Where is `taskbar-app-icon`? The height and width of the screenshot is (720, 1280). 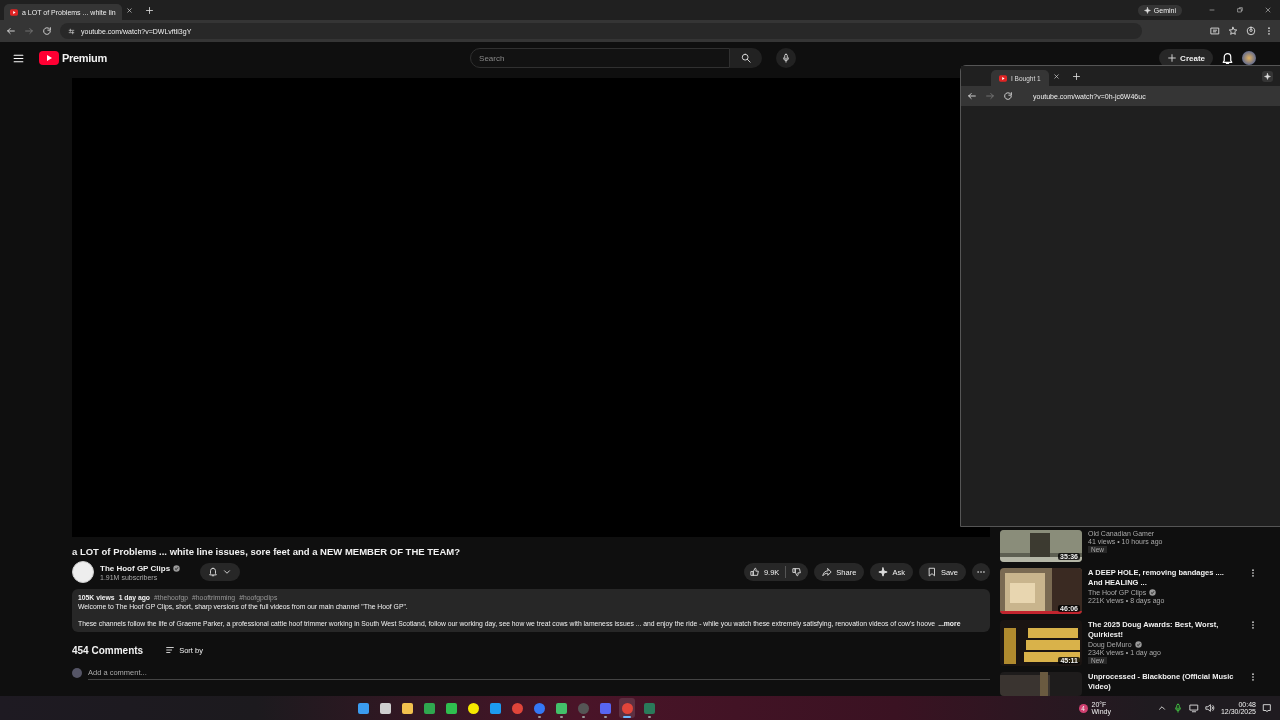 taskbar-app-icon is located at coordinates (627, 708).